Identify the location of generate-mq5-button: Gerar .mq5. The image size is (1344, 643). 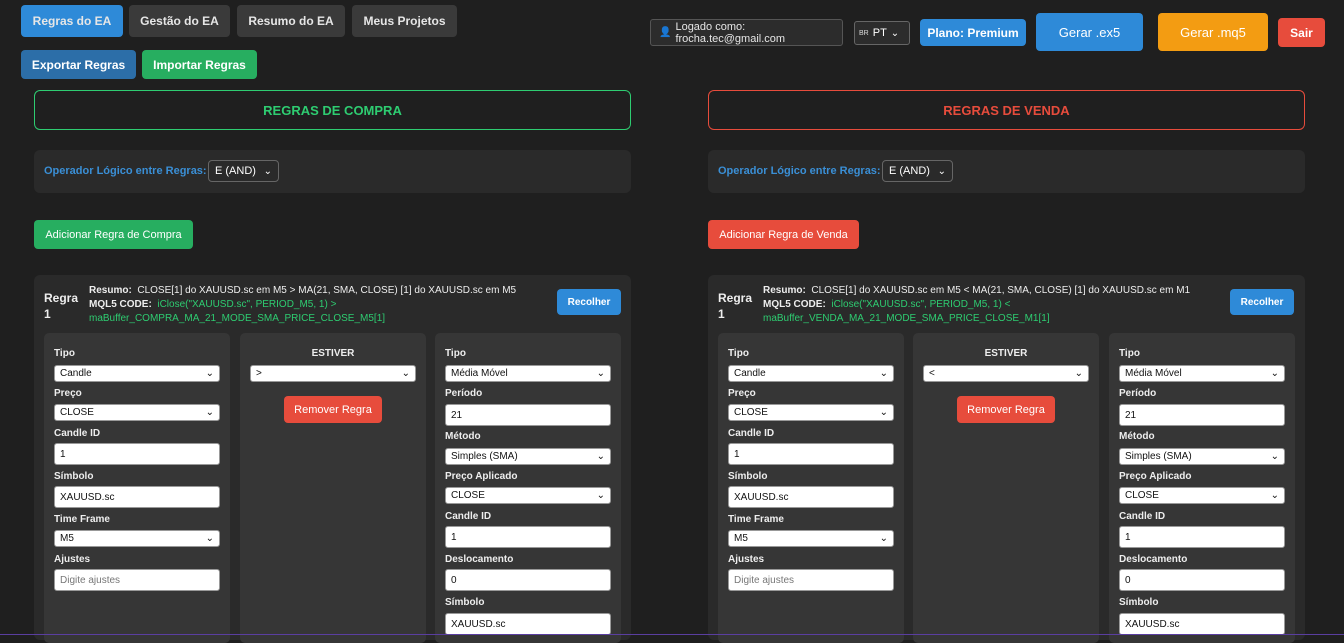
(1213, 32).